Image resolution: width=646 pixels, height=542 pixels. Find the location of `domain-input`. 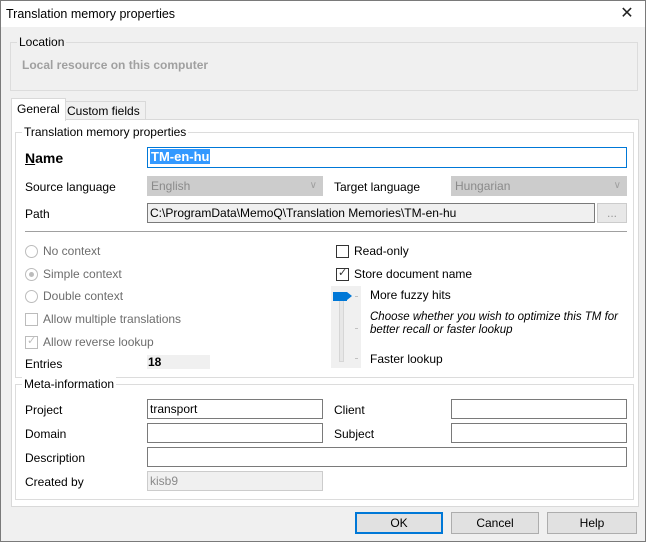

domain-input is located at coordinates (235, 433).